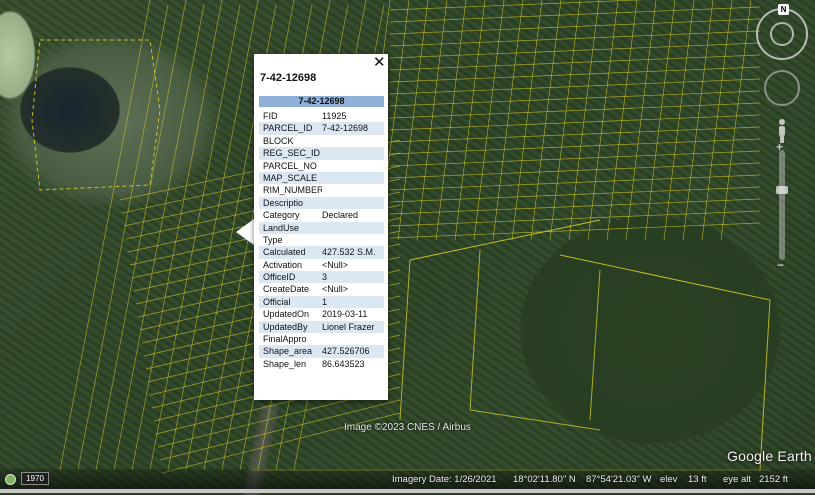 The image size is (815, 495). I want to click on attribute-row: REG_SEC_ID, so click(321, 153).